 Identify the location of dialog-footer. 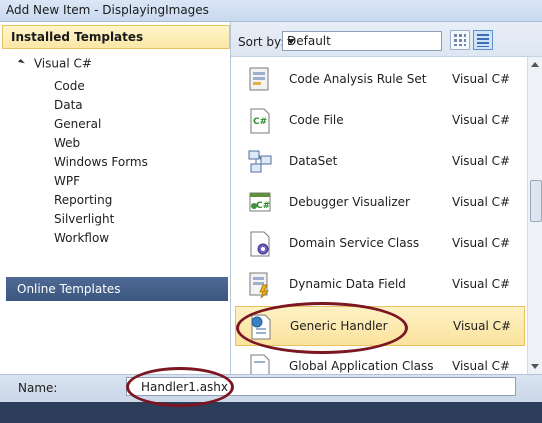
(271, 412).